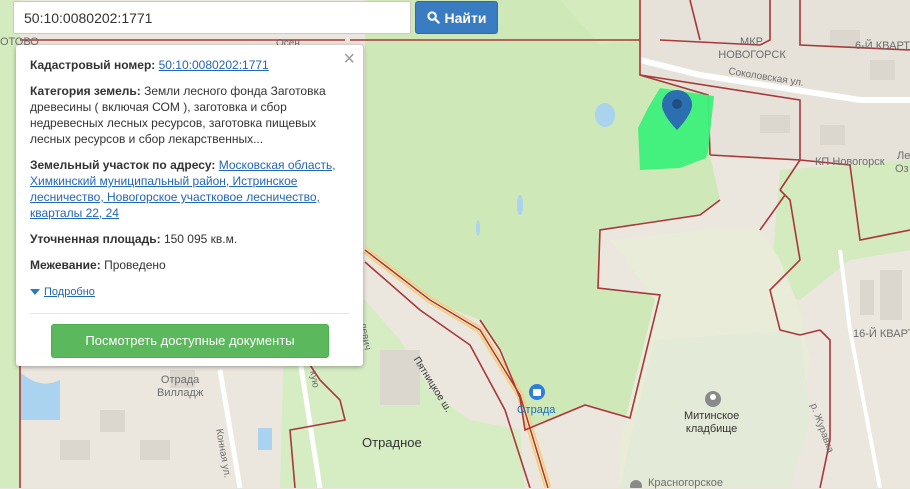 Image resolution: width=910 pixels, height=489 pixels. Describe the element at coordinates (433, 17) in the screenshot. I see `search-icon` at that location.